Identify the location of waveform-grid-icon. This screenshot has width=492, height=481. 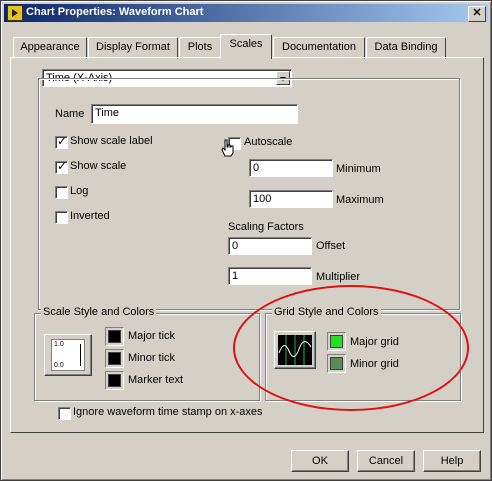
(295, 350).